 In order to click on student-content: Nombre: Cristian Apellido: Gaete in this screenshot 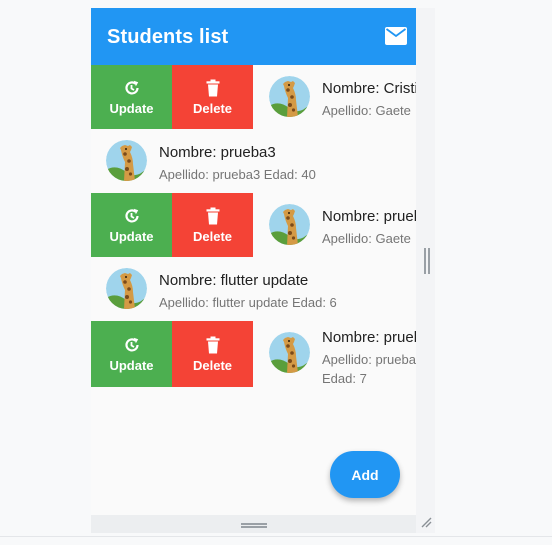, I will do `click(334, 97)`.